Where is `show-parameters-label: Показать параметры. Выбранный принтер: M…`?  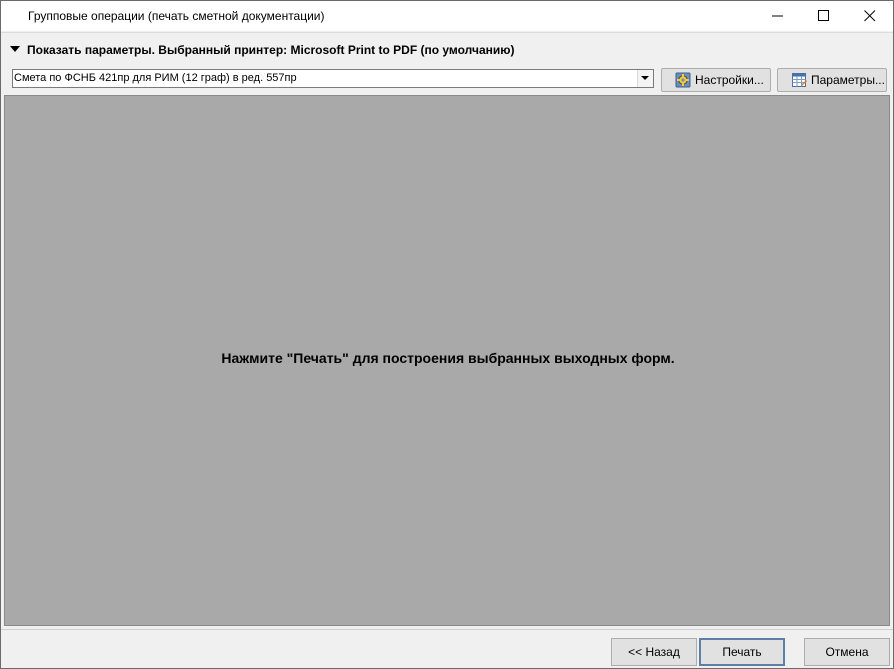 show-parameters-label: Показать параметры. Выбранный принтер: M… is located at coordinates (271, 50).